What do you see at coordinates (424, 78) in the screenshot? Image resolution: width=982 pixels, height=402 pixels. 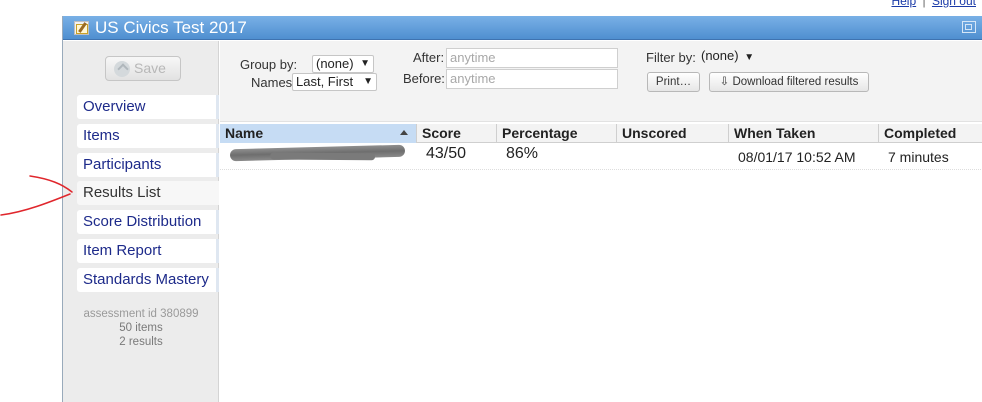 I see `before-label: Before:` at bounding box center [424, 78].